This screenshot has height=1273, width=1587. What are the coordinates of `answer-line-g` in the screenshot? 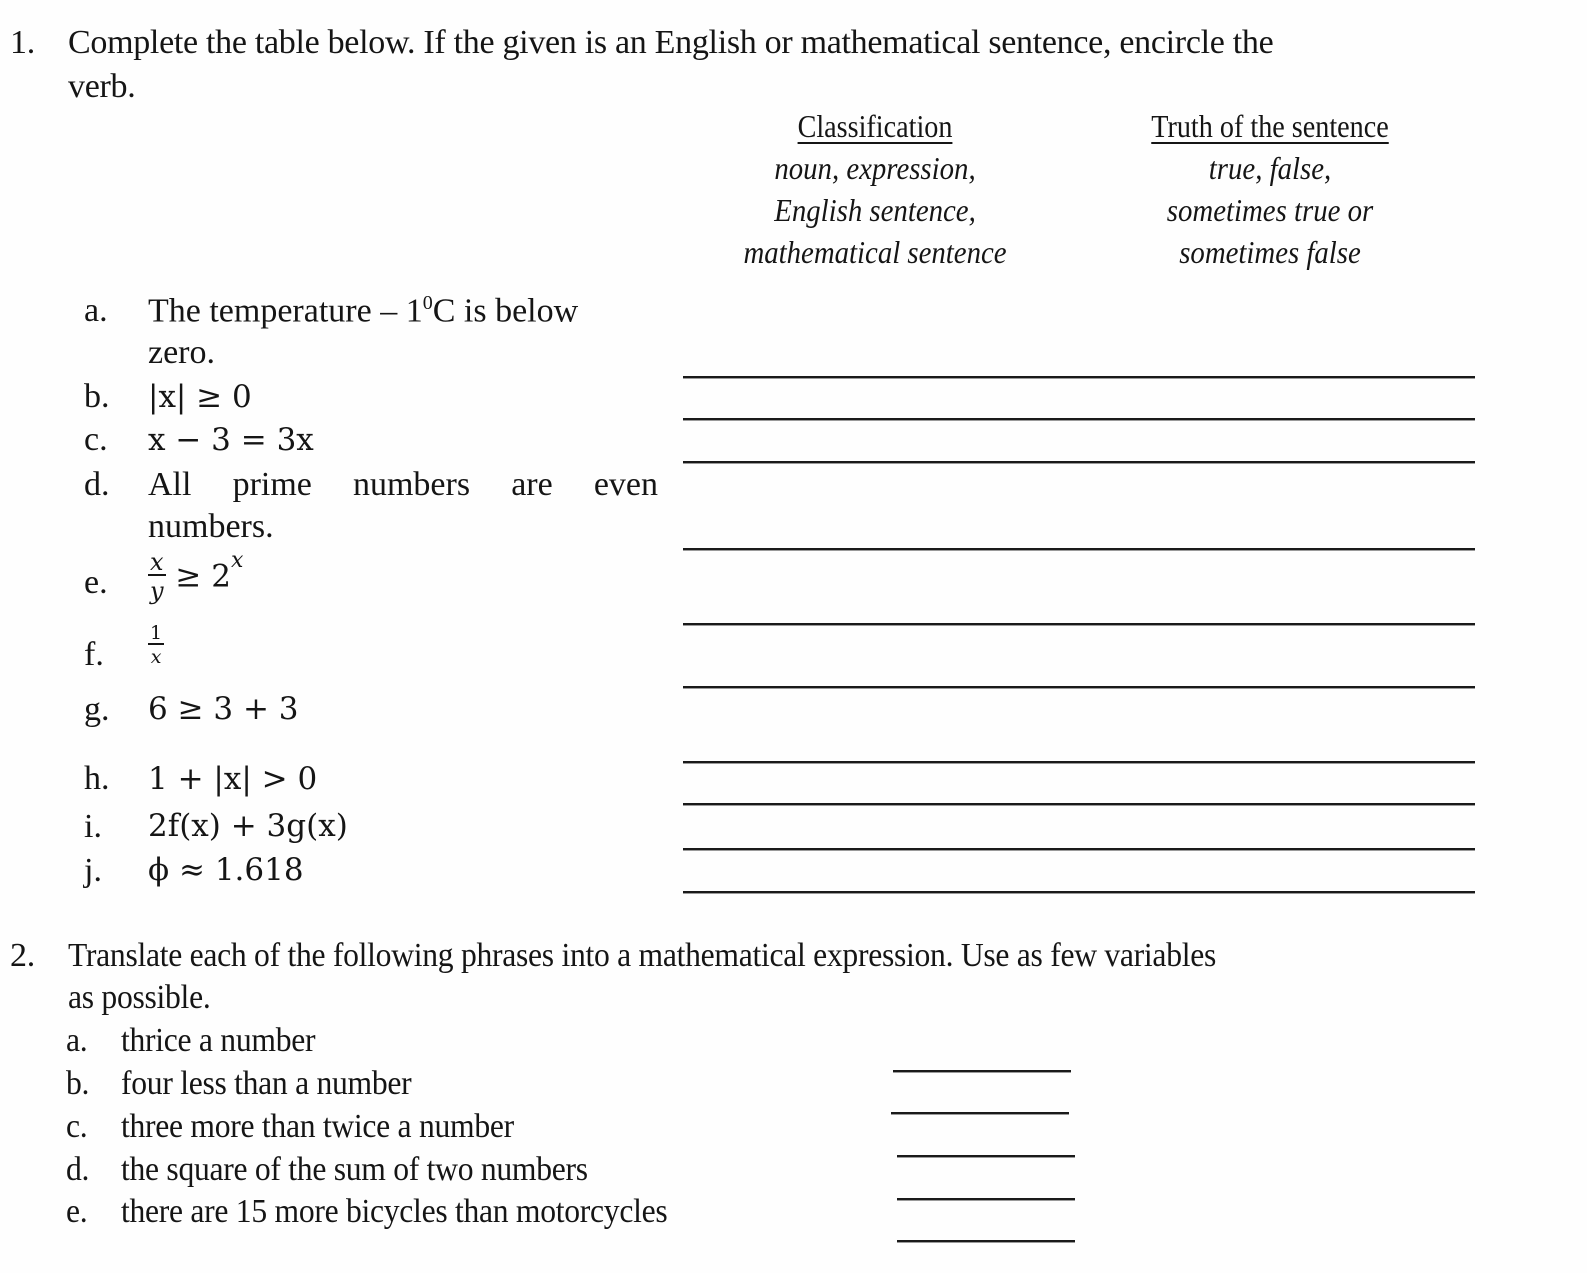 It's located at (1079, 762).